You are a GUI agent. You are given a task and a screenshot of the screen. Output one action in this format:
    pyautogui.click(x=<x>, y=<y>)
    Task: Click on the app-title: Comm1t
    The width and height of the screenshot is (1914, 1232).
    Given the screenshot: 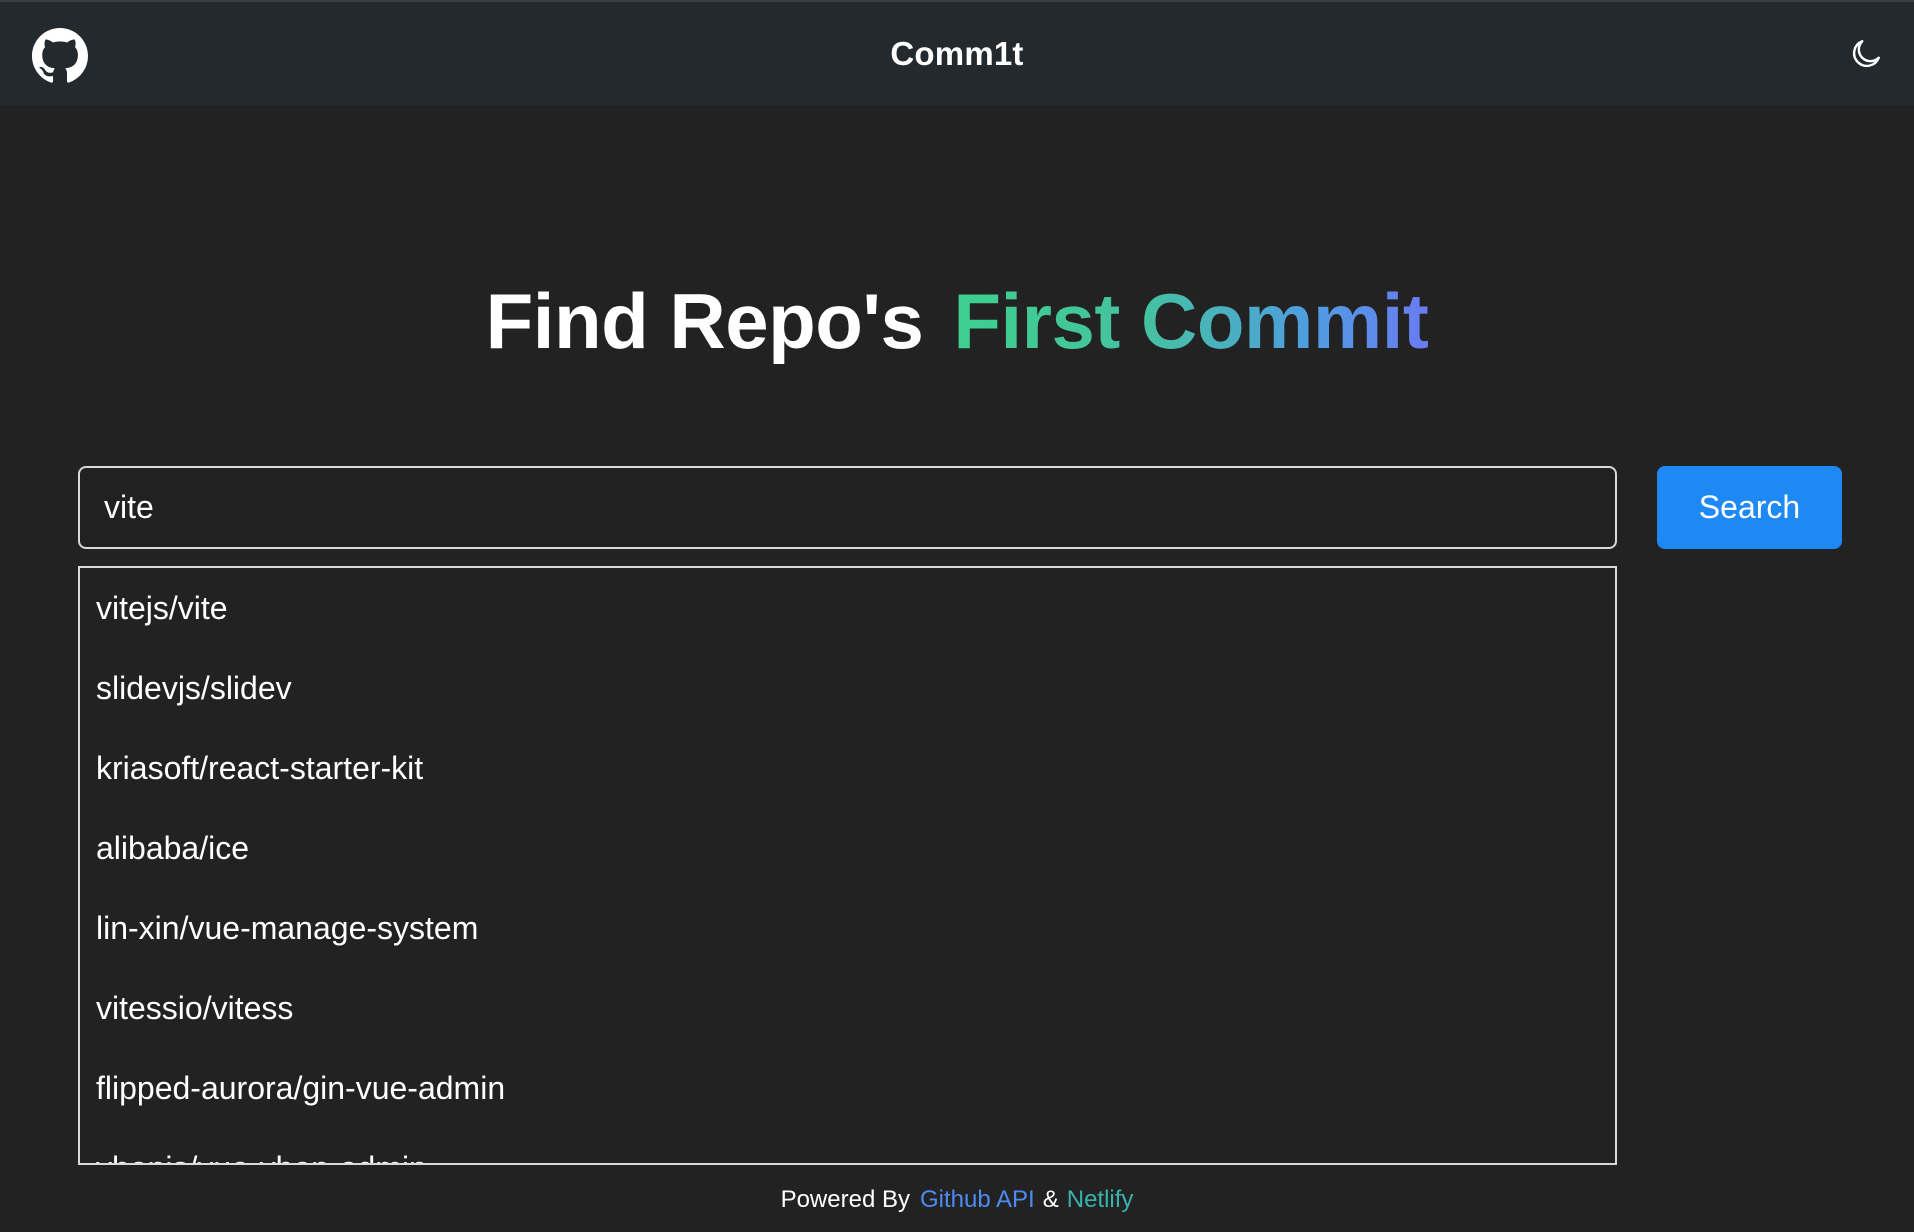 What is the action you would take?
    pyautogui.click(x=957, y=53)
    